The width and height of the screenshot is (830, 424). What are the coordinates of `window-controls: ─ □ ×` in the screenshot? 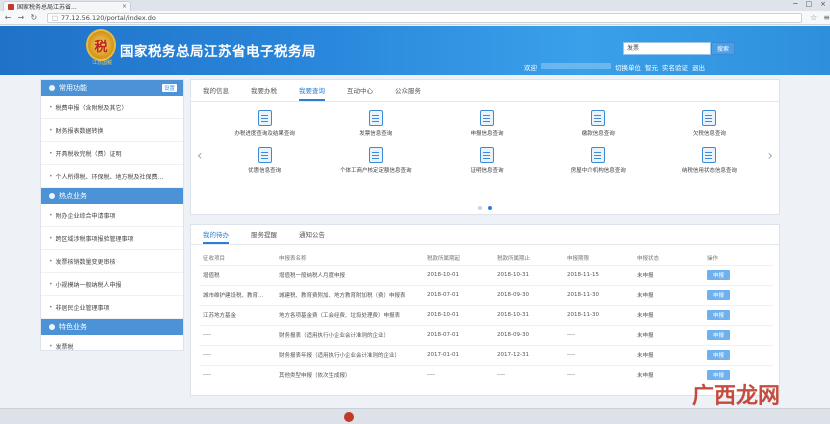 It's located at (809, 4).